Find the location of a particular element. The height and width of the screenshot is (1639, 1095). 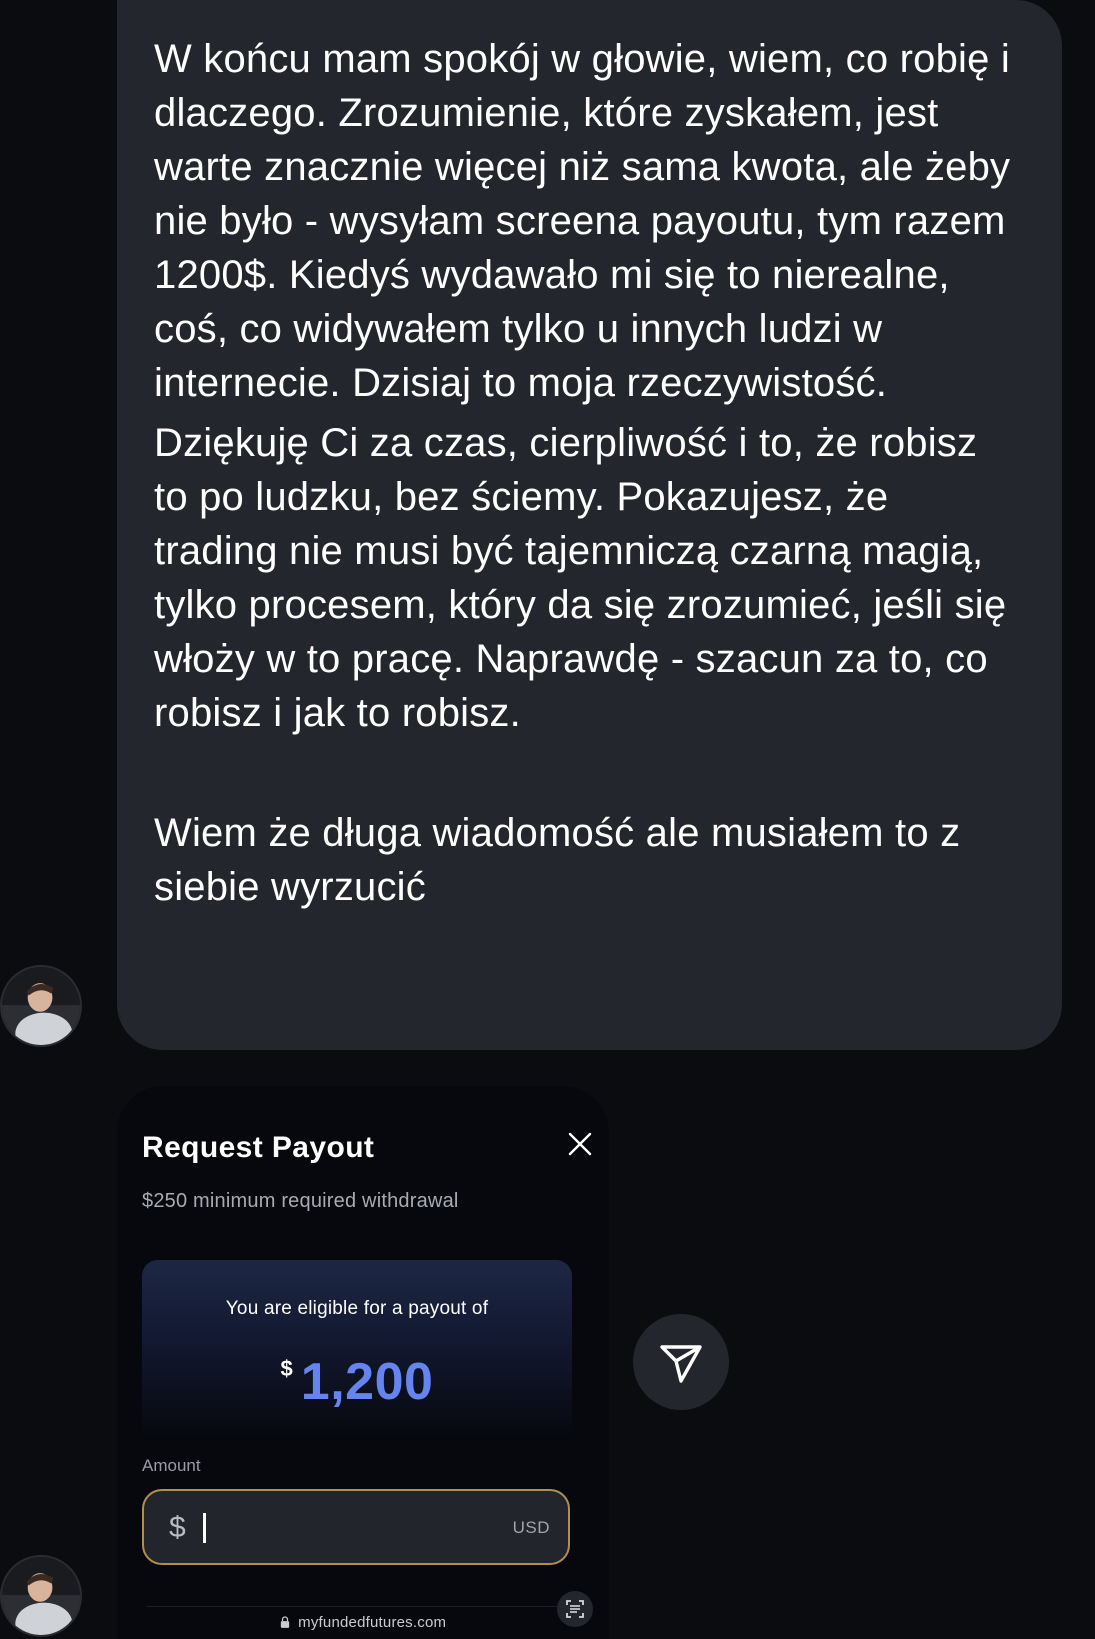

payout-title: Request Payout is located at coordinates (258, 1147).